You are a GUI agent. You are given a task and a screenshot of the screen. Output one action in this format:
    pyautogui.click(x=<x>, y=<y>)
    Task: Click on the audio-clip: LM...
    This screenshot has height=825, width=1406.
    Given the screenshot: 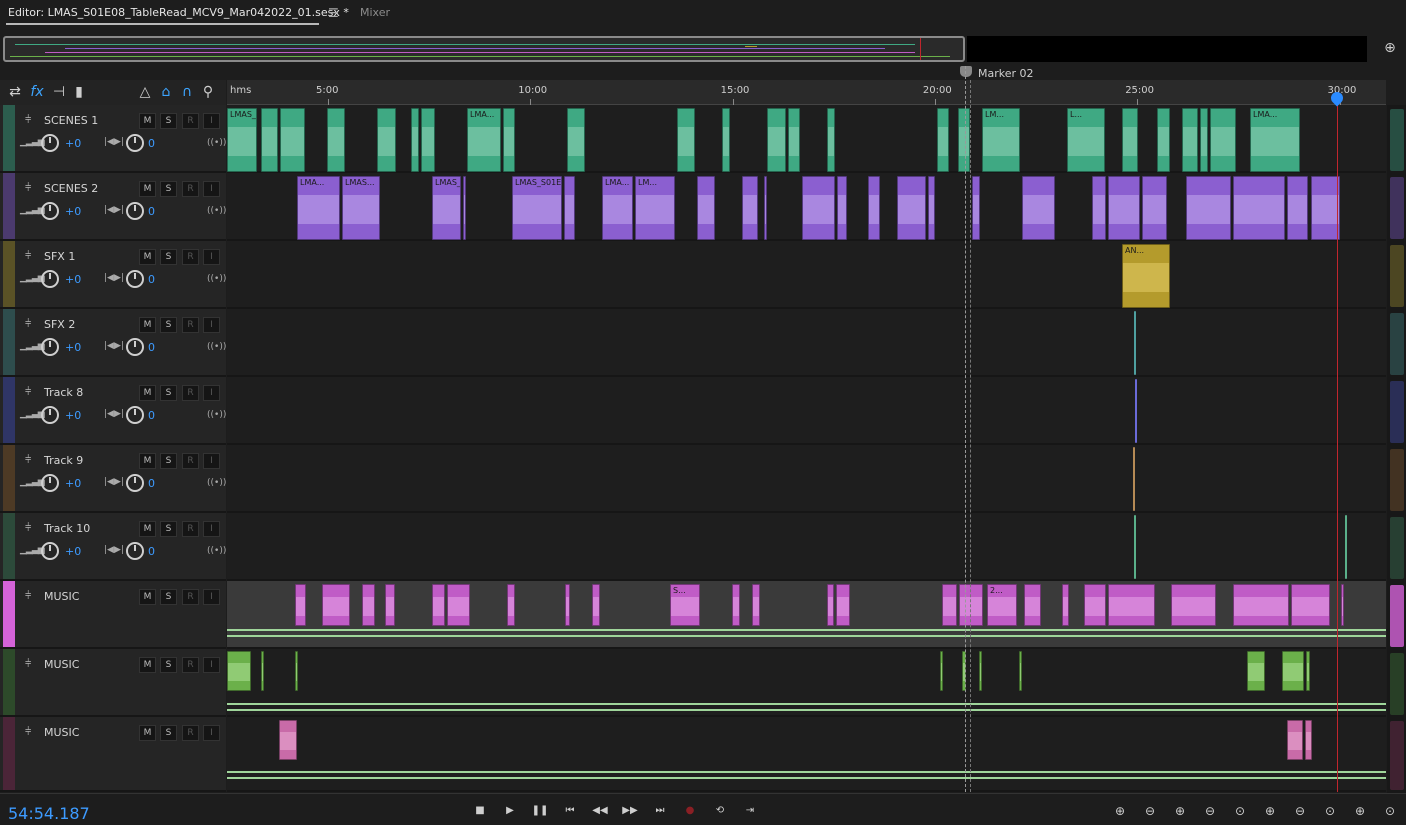 What is the action you would take?
    pyautogui.click(x=655, y=208)
    